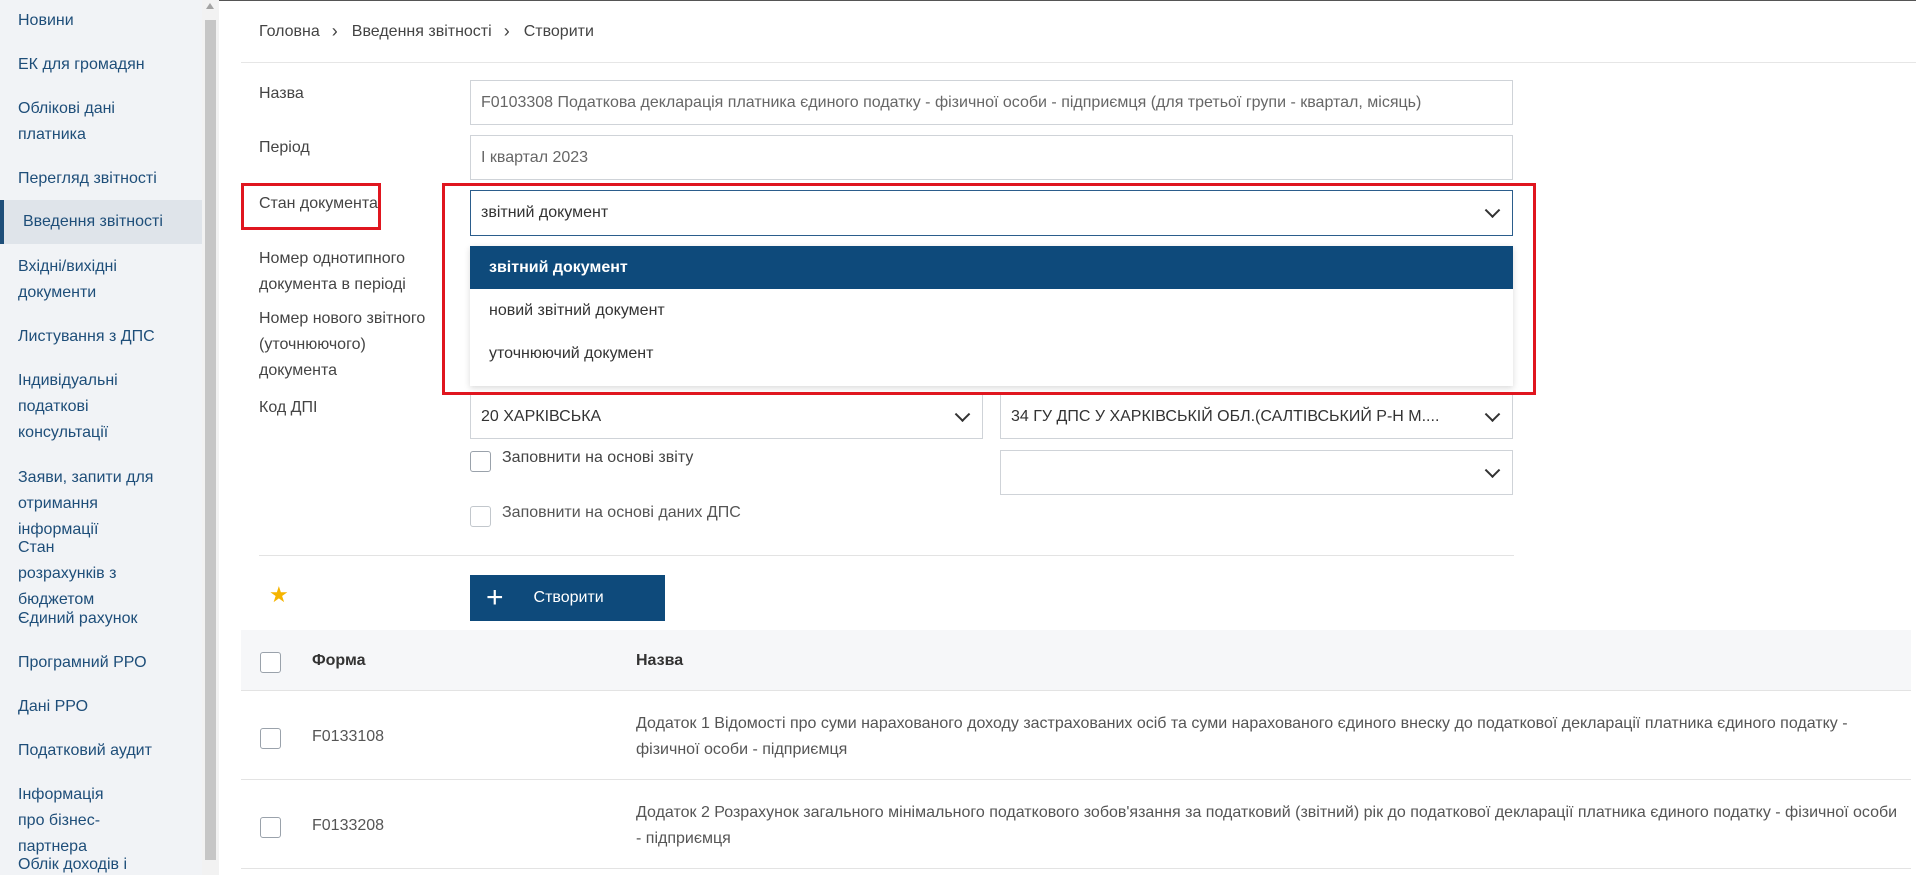 Image resolution: width=1916 pixels, height=875 pixels. Describe the element at coordinates (95, 504) in the screenshot. I see `sidebar-item-requests: Заяви, запити для отримання інформації` at that location.